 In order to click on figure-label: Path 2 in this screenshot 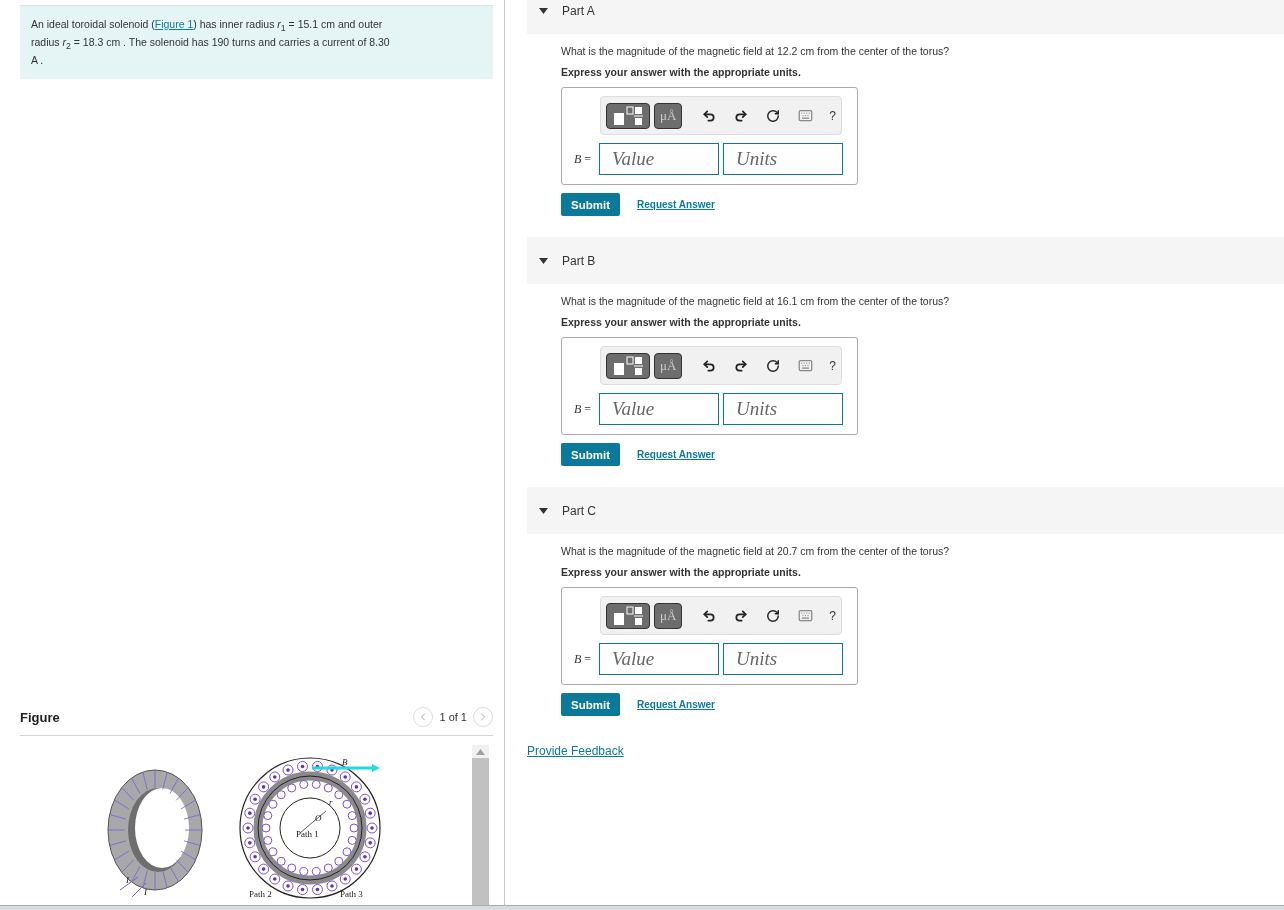, I will do `click(260, 894)`.